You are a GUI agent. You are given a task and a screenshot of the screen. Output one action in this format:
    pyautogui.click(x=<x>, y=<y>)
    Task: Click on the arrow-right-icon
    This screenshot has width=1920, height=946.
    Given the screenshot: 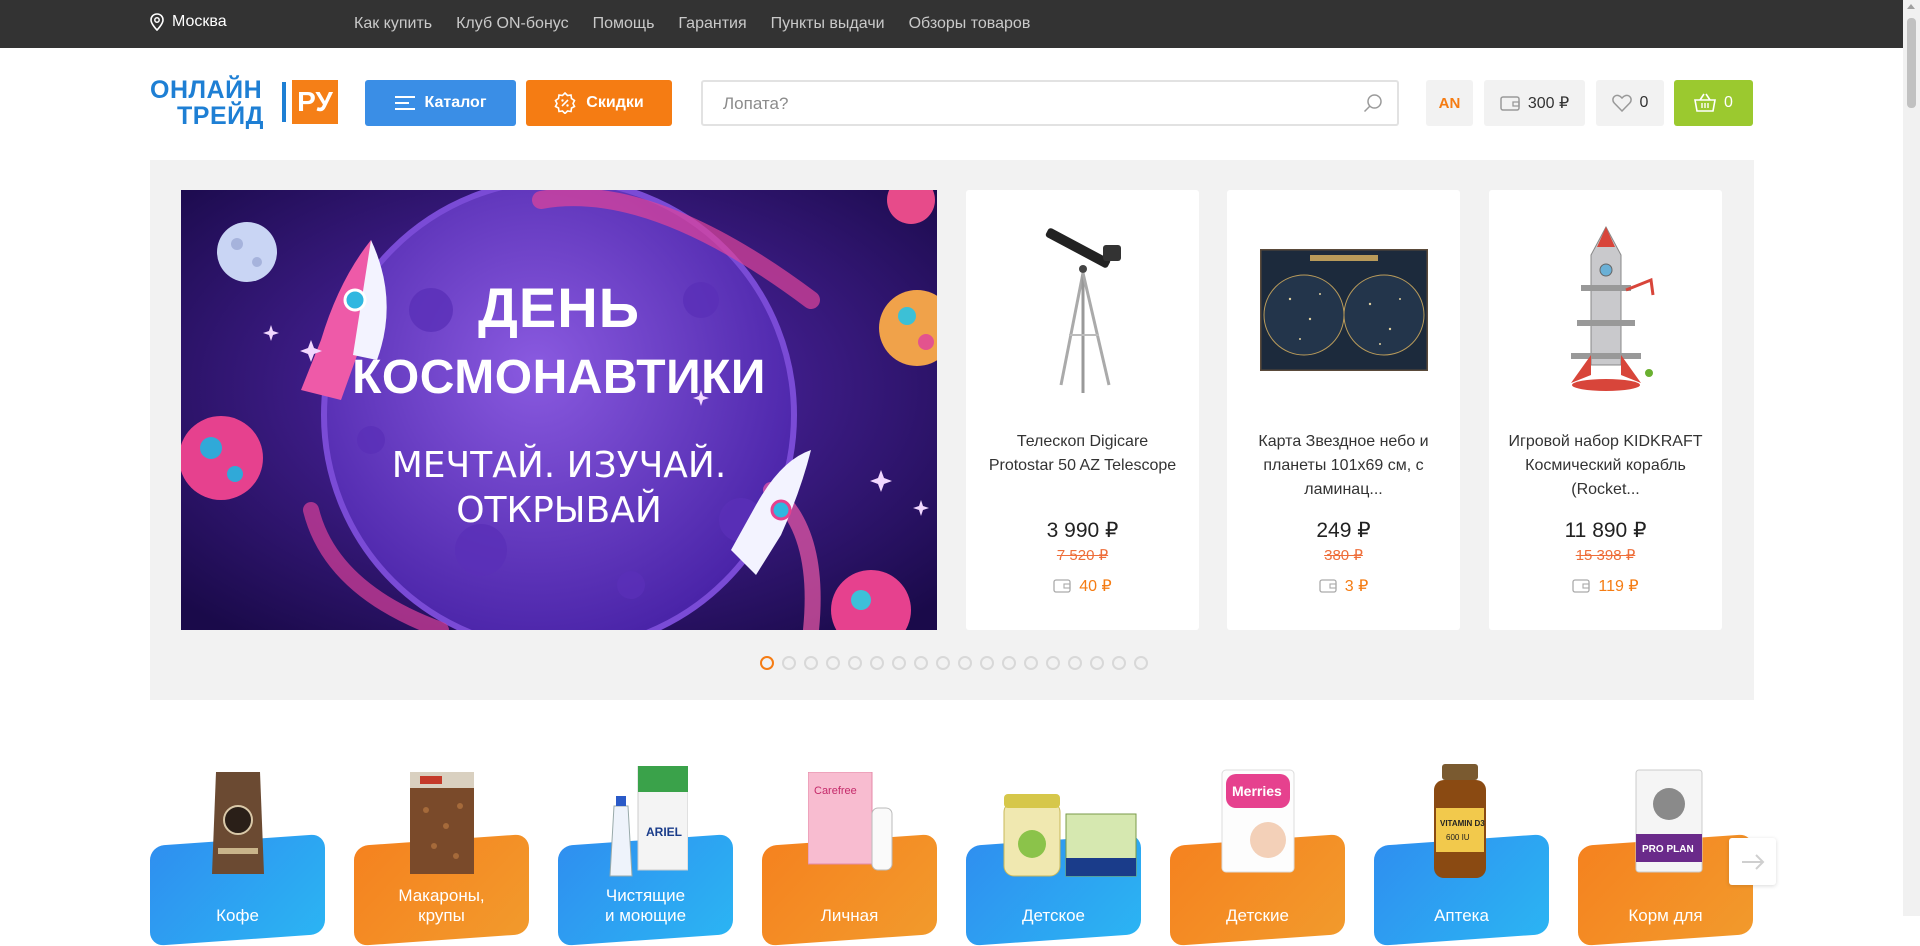 What is the action you would take?
    pyautogui.click(x=1752, y=861)
    